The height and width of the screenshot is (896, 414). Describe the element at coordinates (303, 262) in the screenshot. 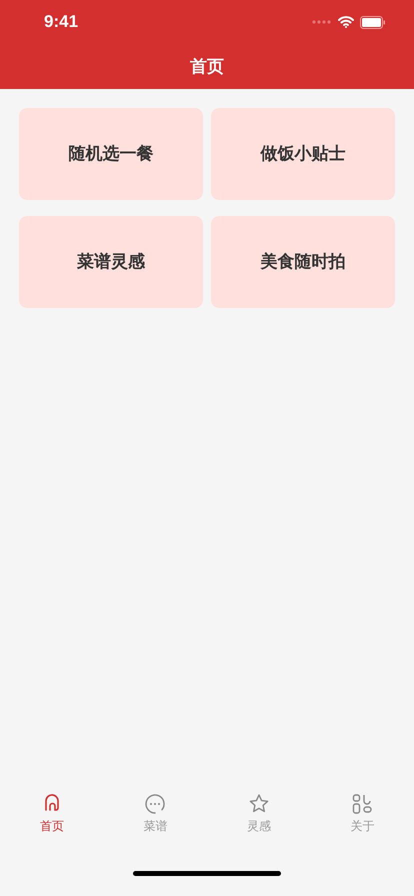

I see `menu-card: 美食随时拍` at that location.